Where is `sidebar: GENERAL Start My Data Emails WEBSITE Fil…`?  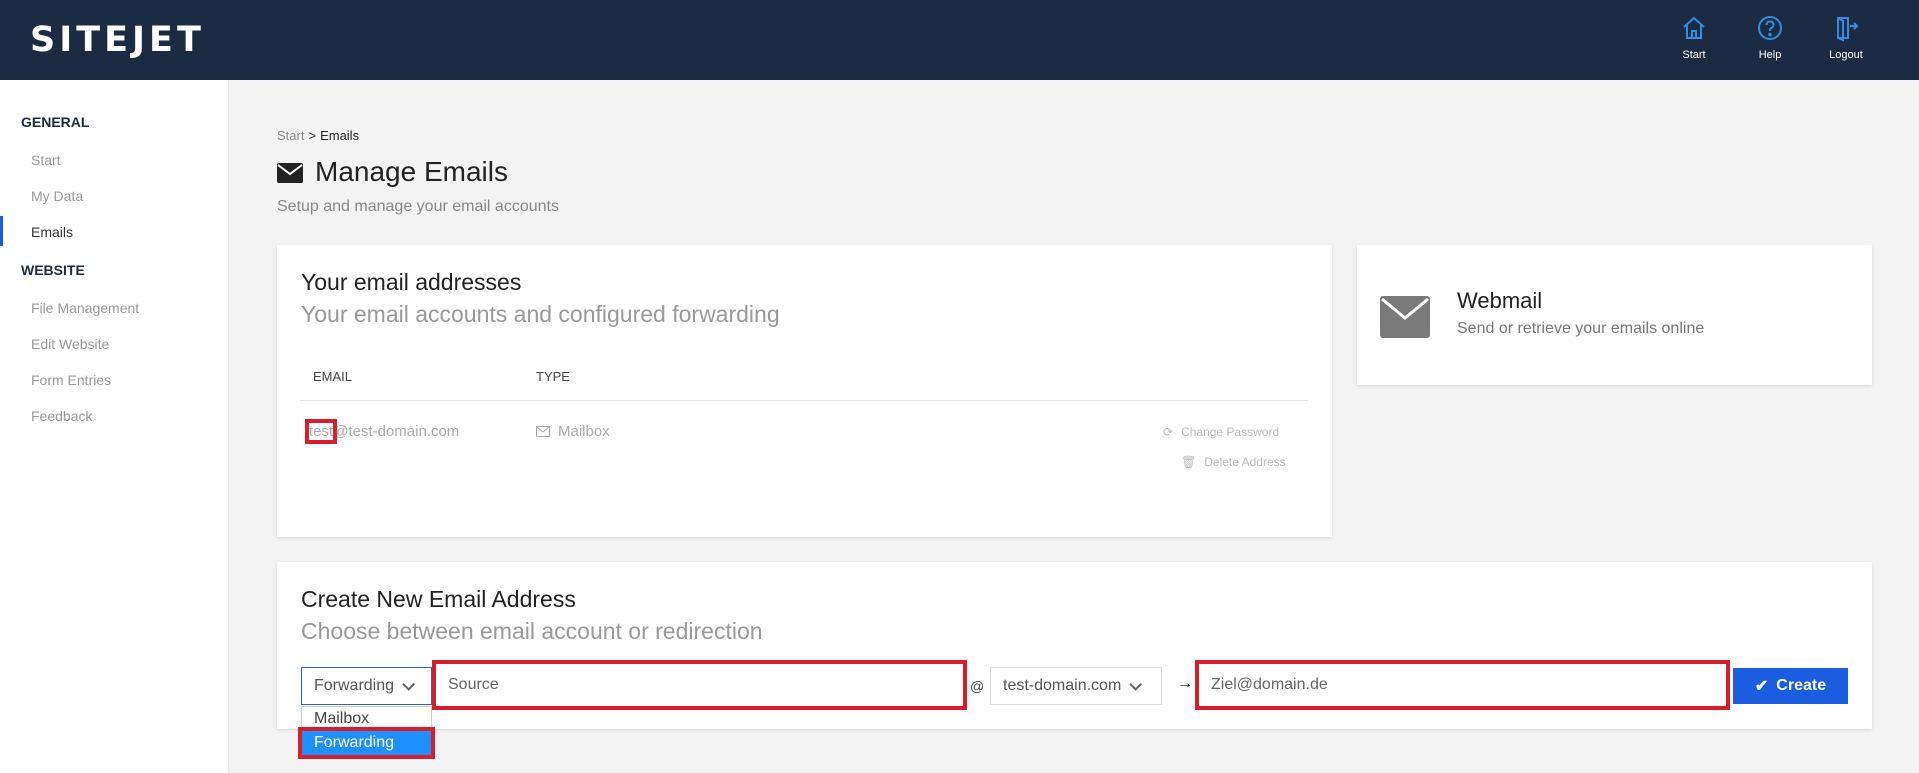 sidebar: GENERAL Start My Data Emails WEBSITE Fil… is located at coordinates (114, 426).